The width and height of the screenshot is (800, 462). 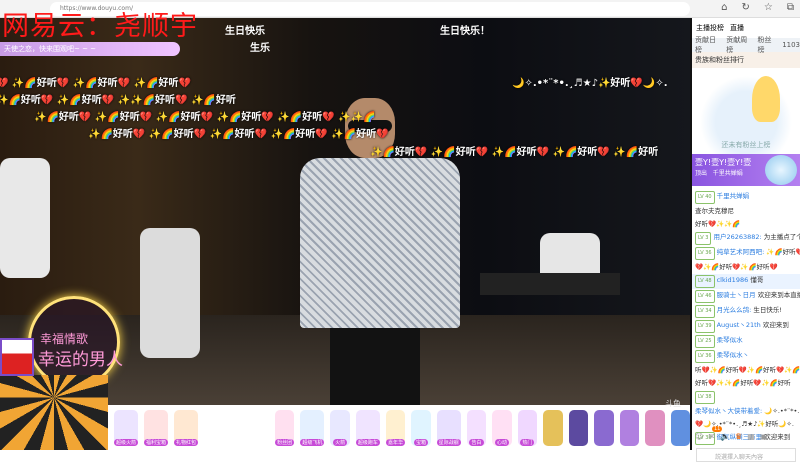 I want to click on chat-message: 听💔✨🌈好听💔✨🌈好听💔✨🌈, so click(x=746, y=370).